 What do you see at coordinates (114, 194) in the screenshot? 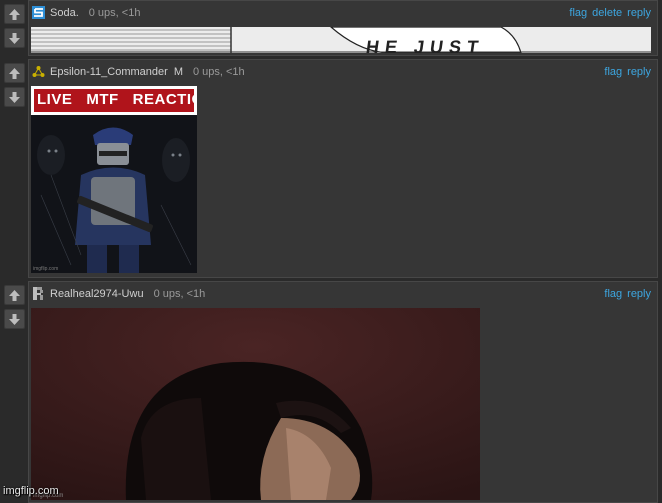
I see `soldier-illustration` at bounding box center [114, 194].